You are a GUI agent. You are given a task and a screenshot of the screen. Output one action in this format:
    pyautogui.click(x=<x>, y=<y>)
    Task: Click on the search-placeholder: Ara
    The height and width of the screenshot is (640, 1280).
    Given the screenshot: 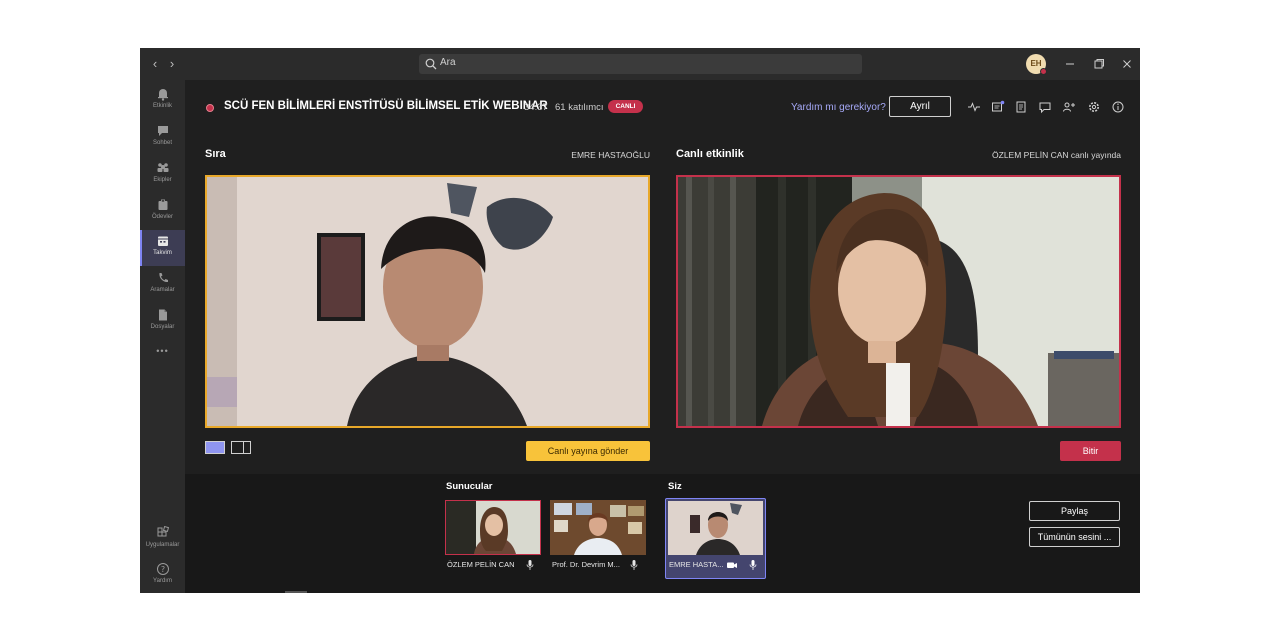 What is the action you would take?
    pyautogui.click(x=448, y=62)
    